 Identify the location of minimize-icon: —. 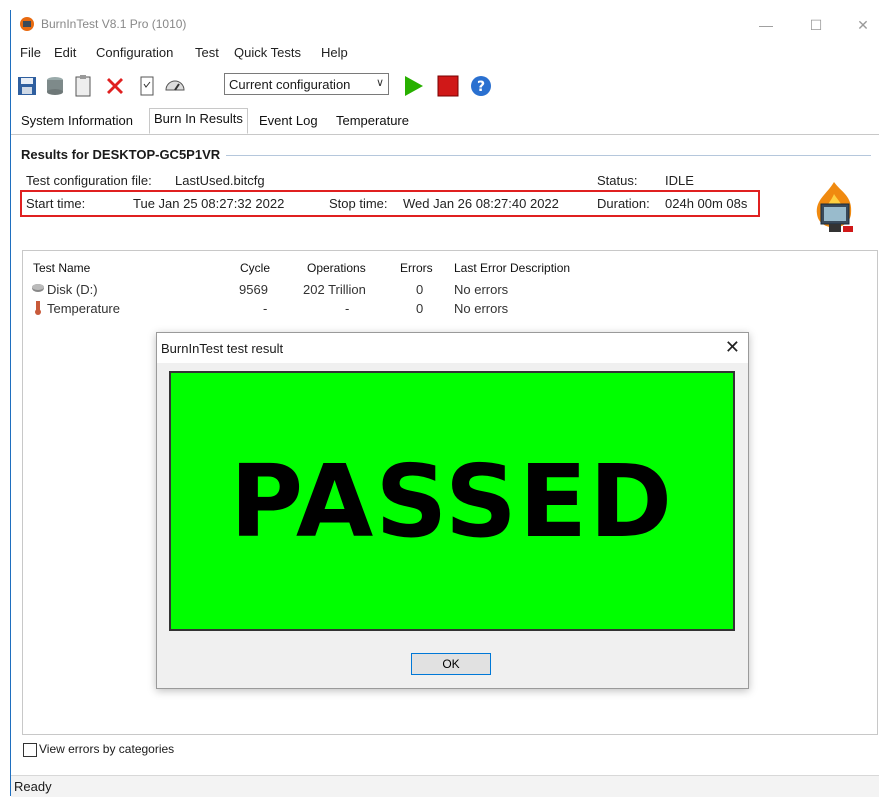
(766, 25).